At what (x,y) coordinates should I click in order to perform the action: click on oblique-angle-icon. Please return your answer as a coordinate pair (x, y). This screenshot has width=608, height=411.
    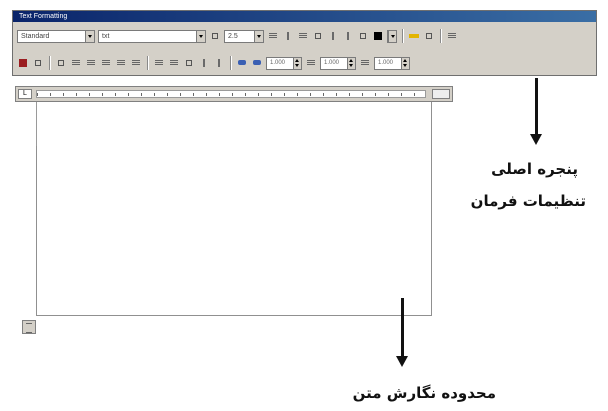
    Looking at the image, I should click on (242, 63).